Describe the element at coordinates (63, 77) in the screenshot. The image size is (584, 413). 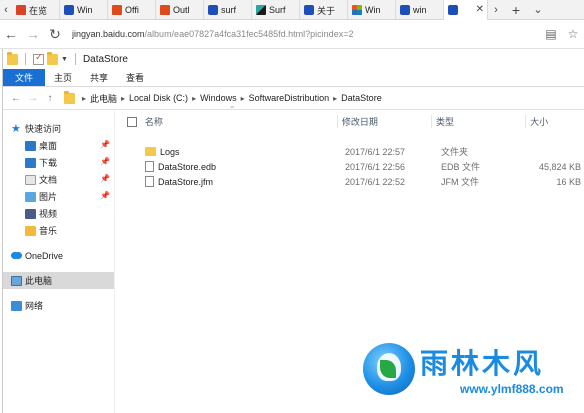
I see `tab-home: 主页` at that location.